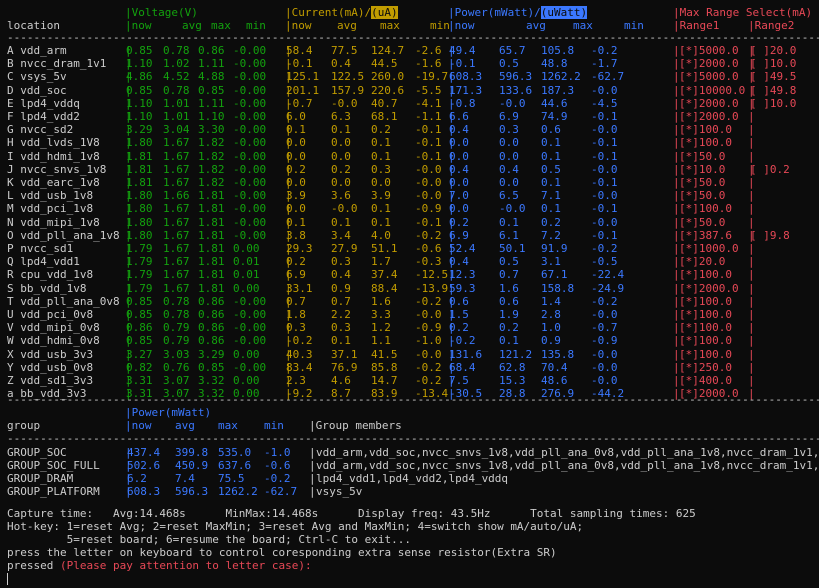 This screenshot has height=588, width=819. I want to click on group-power-cell: 637.6, so click(235, 465).